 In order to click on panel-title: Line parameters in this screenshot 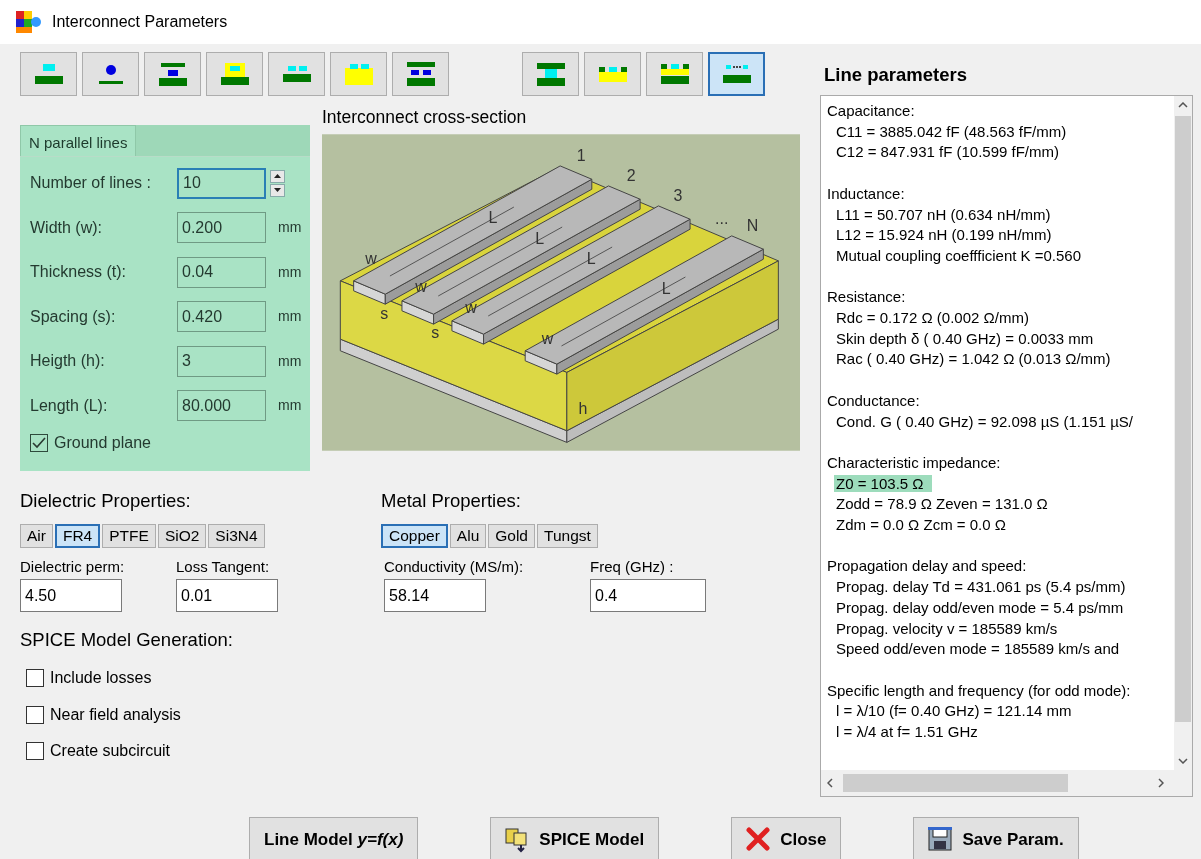, I will do `click(895, 75)`.